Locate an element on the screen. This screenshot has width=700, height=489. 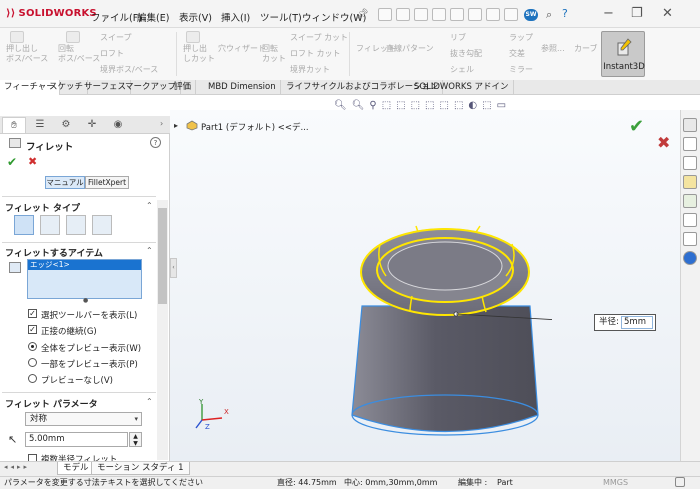
multi-radius-checkbox is located at coordinates (32, 457).